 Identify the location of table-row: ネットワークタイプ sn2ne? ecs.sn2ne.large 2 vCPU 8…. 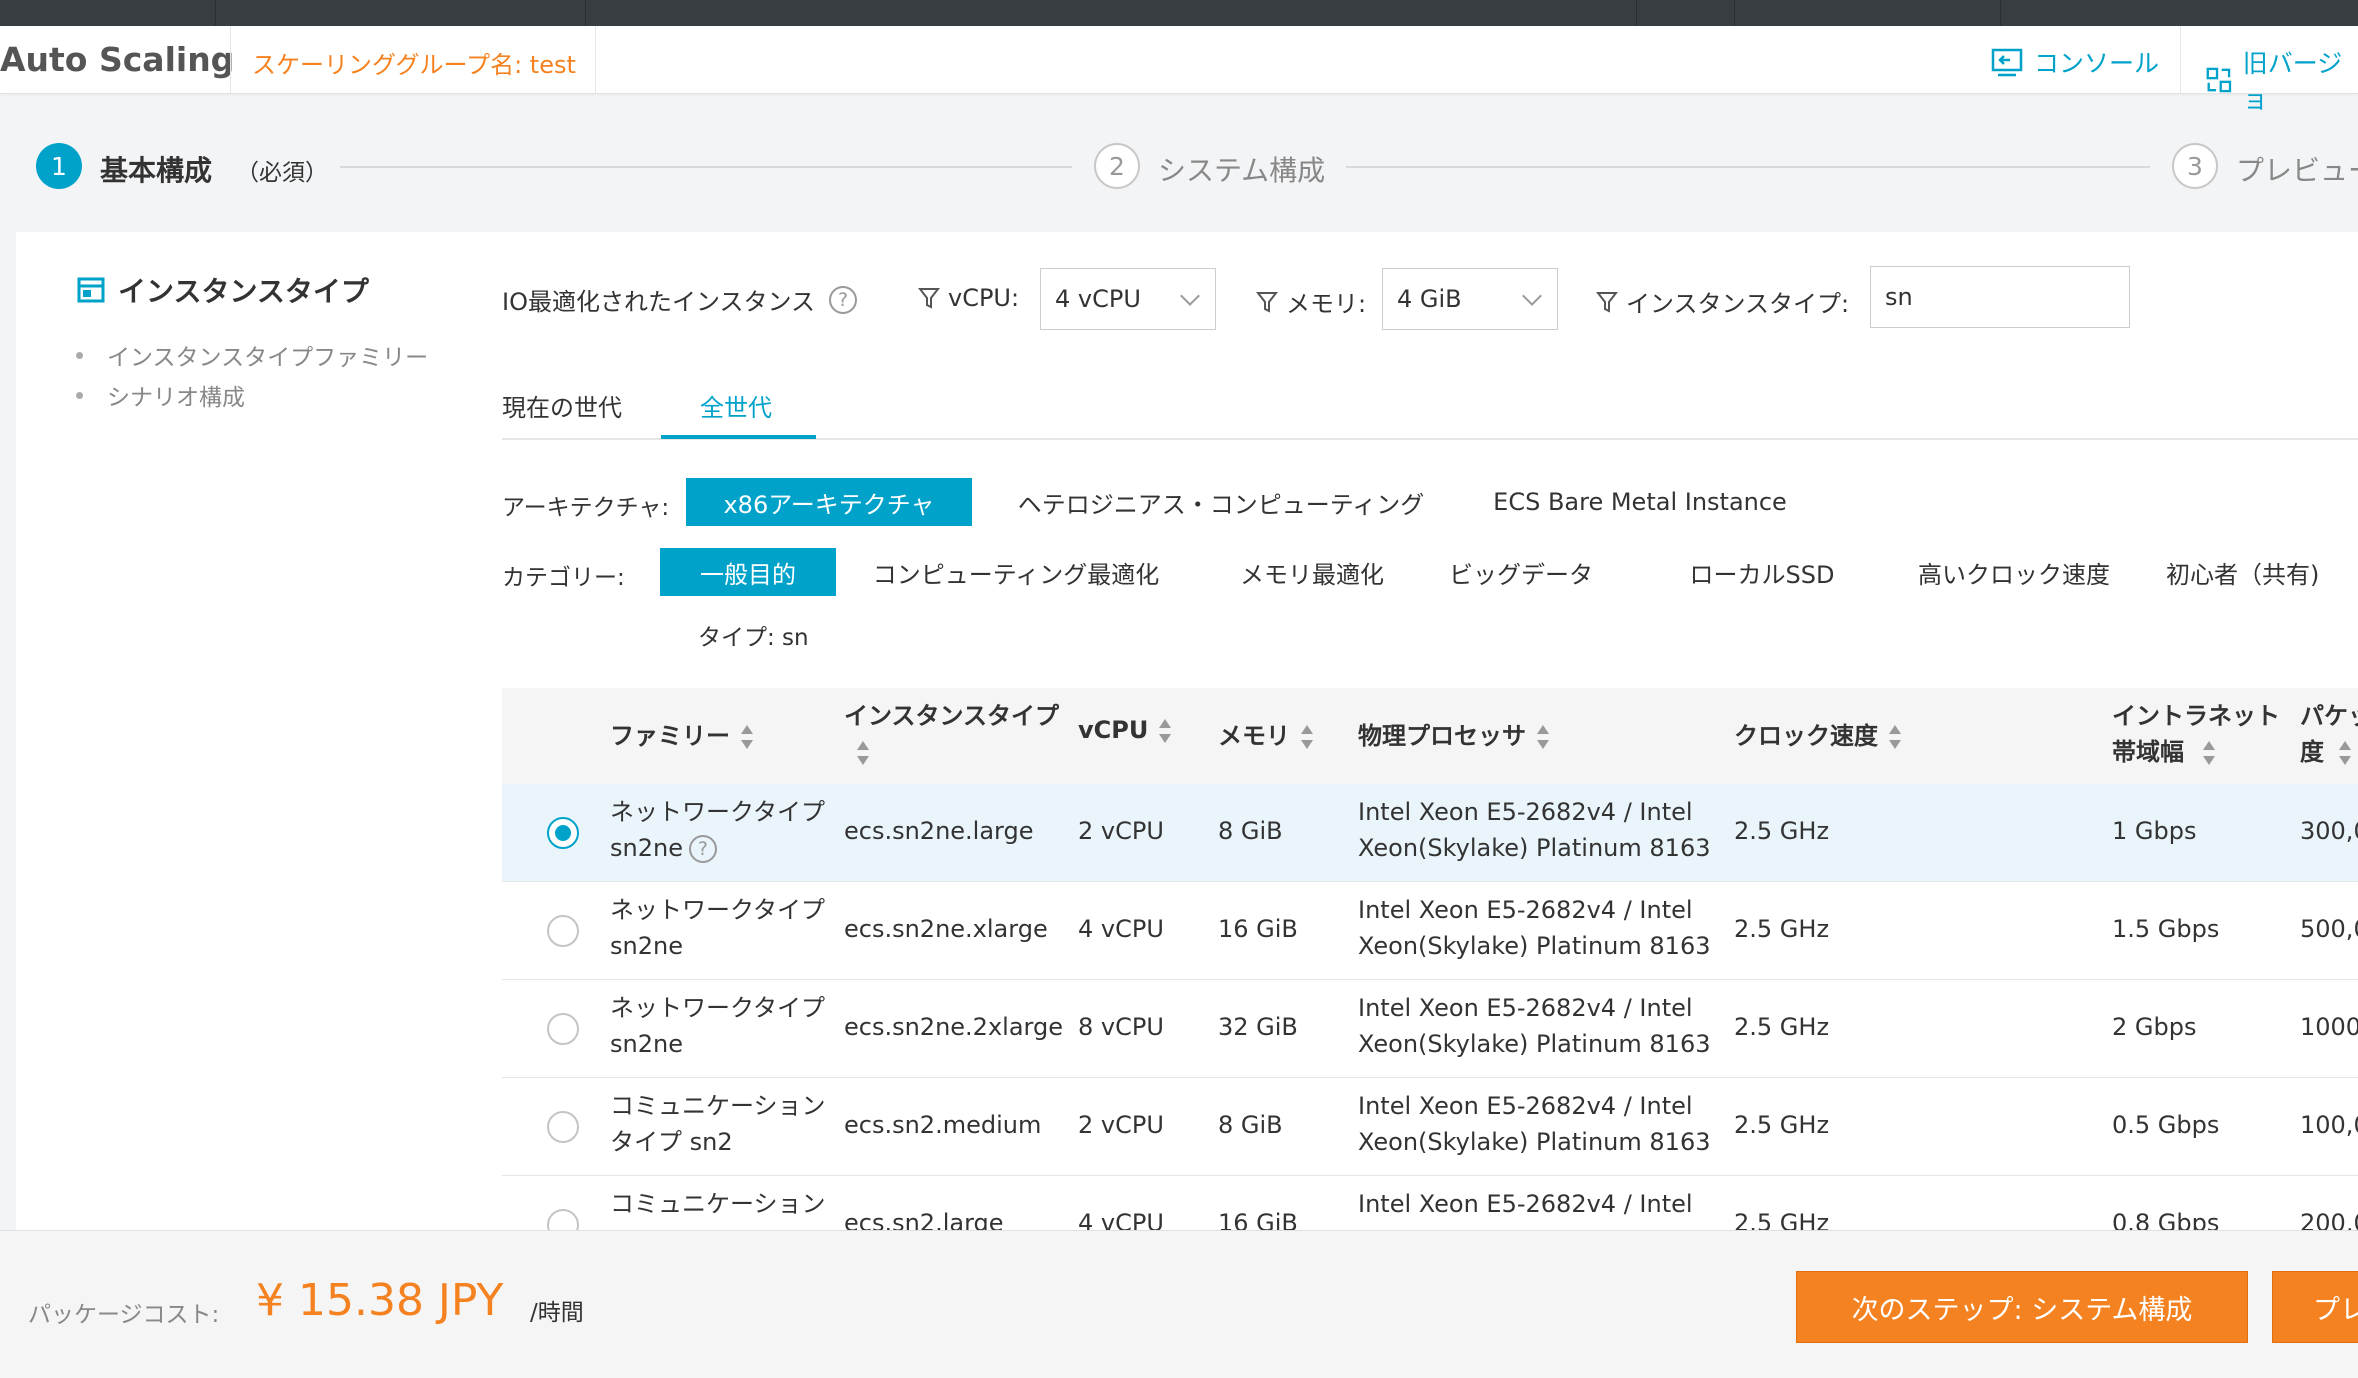
(1430, 833).